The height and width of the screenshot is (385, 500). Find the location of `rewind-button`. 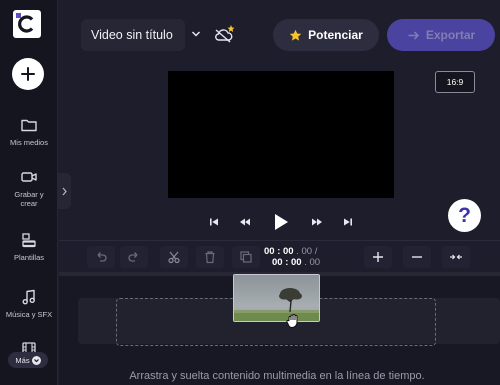

rewind-button is located at coordinates (245, 222).